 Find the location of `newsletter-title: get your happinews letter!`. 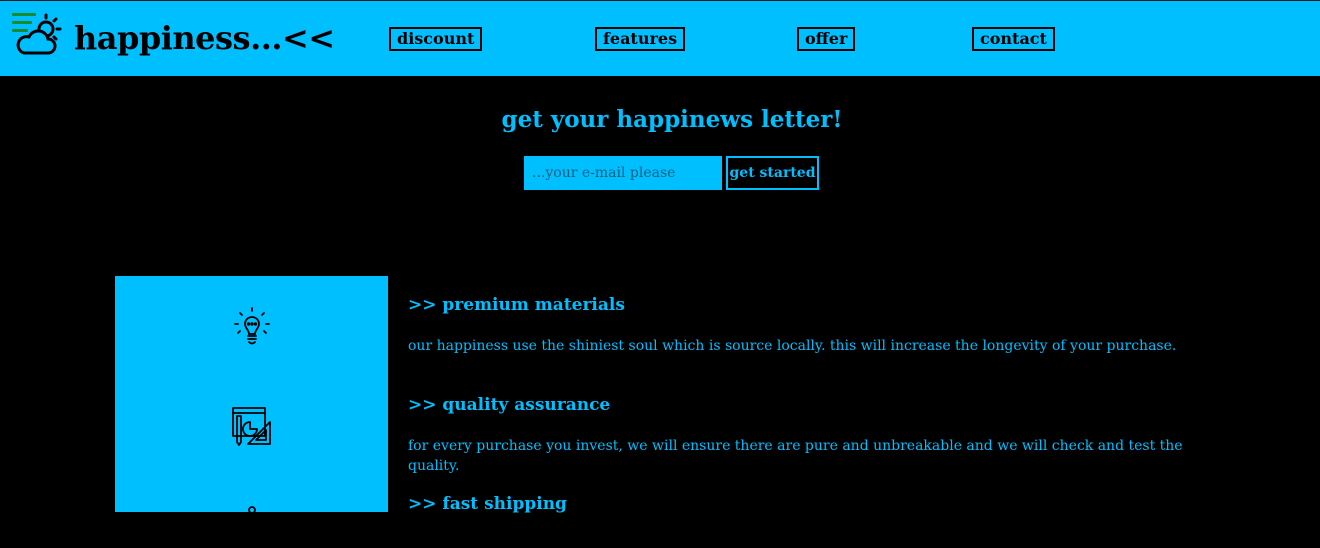

newsletter-title: get your happinews letter! is located at coordinates (672, 119).